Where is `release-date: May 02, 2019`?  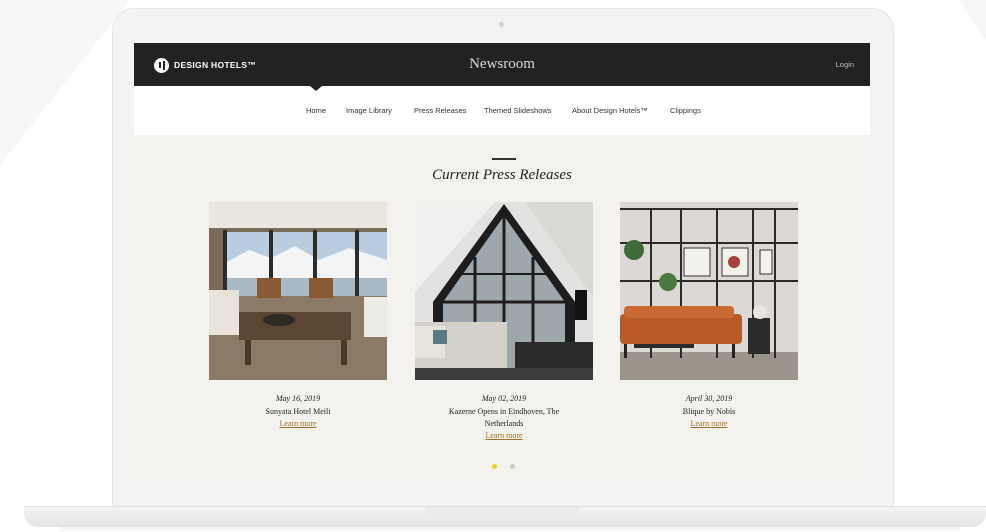
release-date: May 02, 2019 is located at coordinates (504, 398).